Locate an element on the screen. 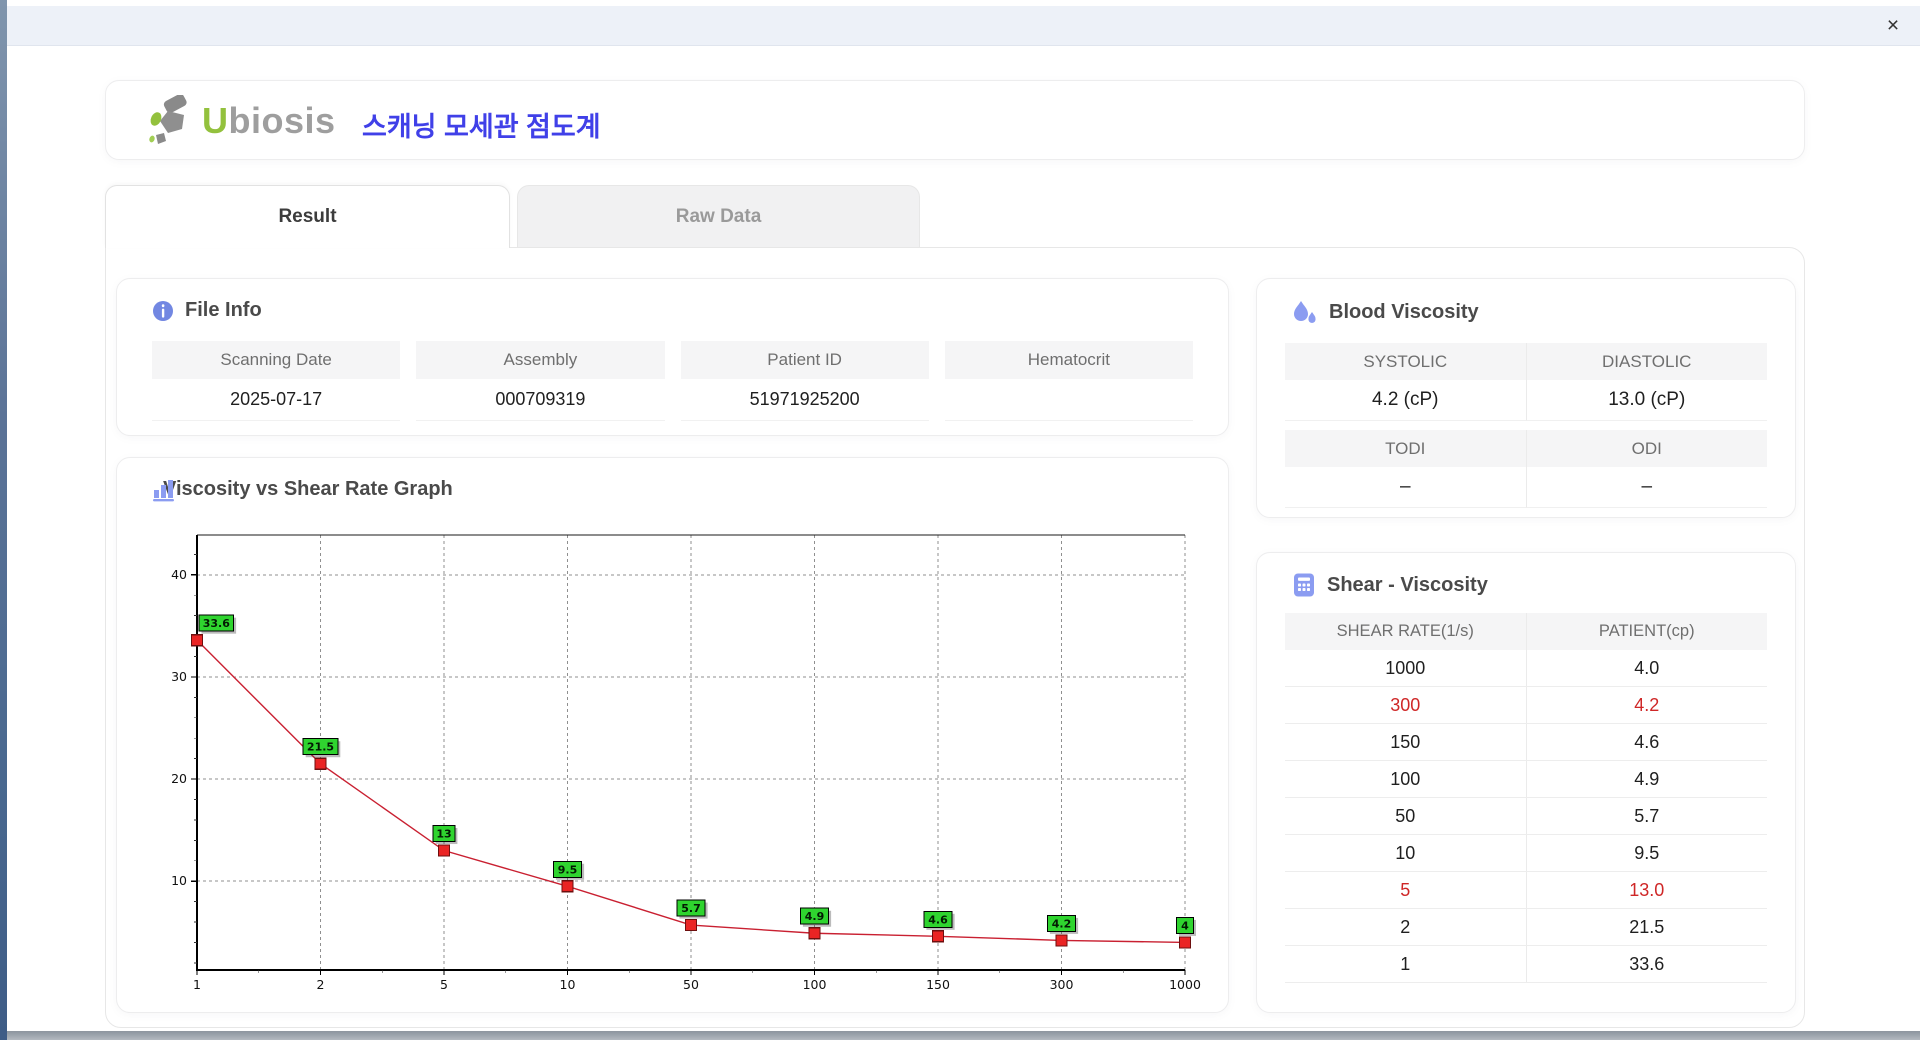 This screenshot has width=1920, height=1040. logo: Ubiosis is located at coordinates (242, 121).